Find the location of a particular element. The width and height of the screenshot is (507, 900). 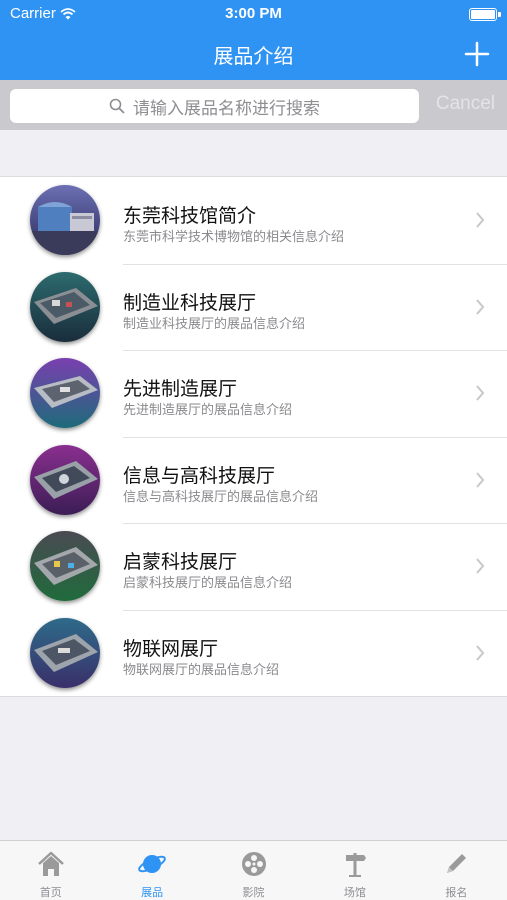

tab-label: 场馆 is located at coordinates (354, 892).